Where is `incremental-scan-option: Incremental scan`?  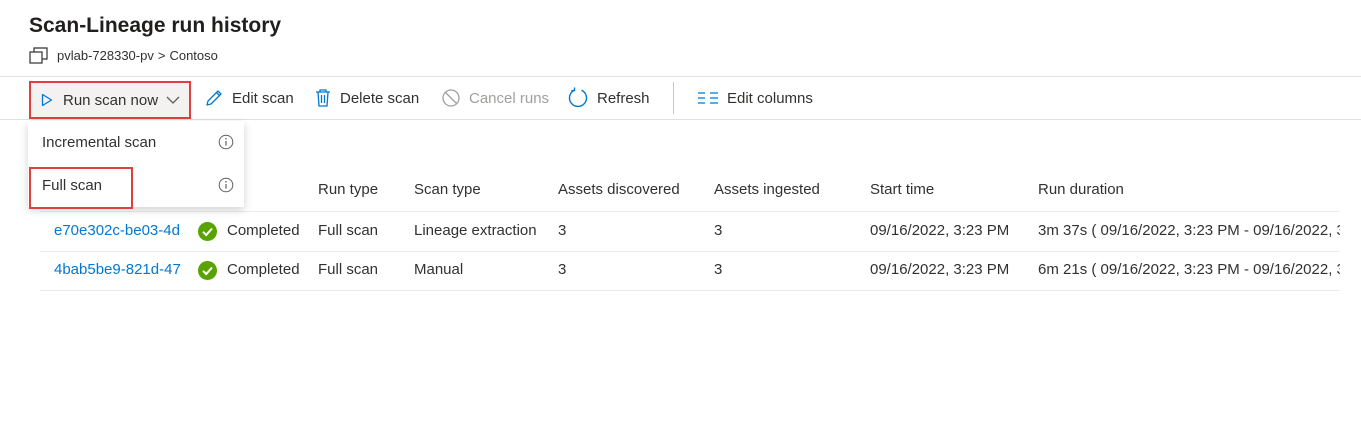
incremental-scan-option: Incremental scan is located at coordinates (136, 142).